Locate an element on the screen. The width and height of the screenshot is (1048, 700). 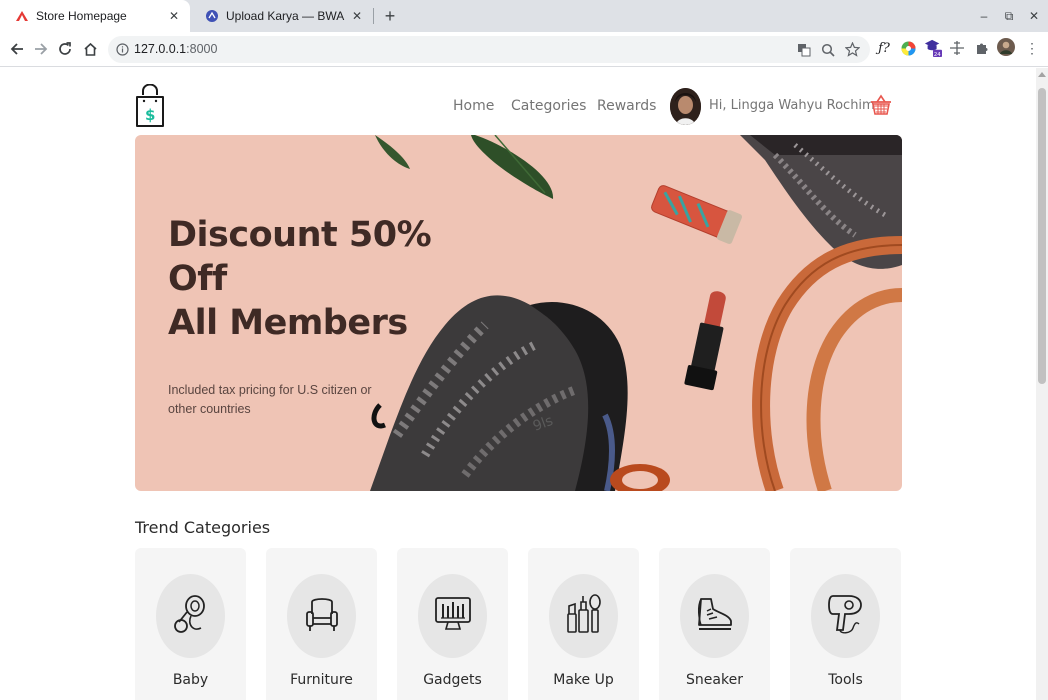
hero-title: Discount 50% Off All Members is located at coordinates (300, 279).